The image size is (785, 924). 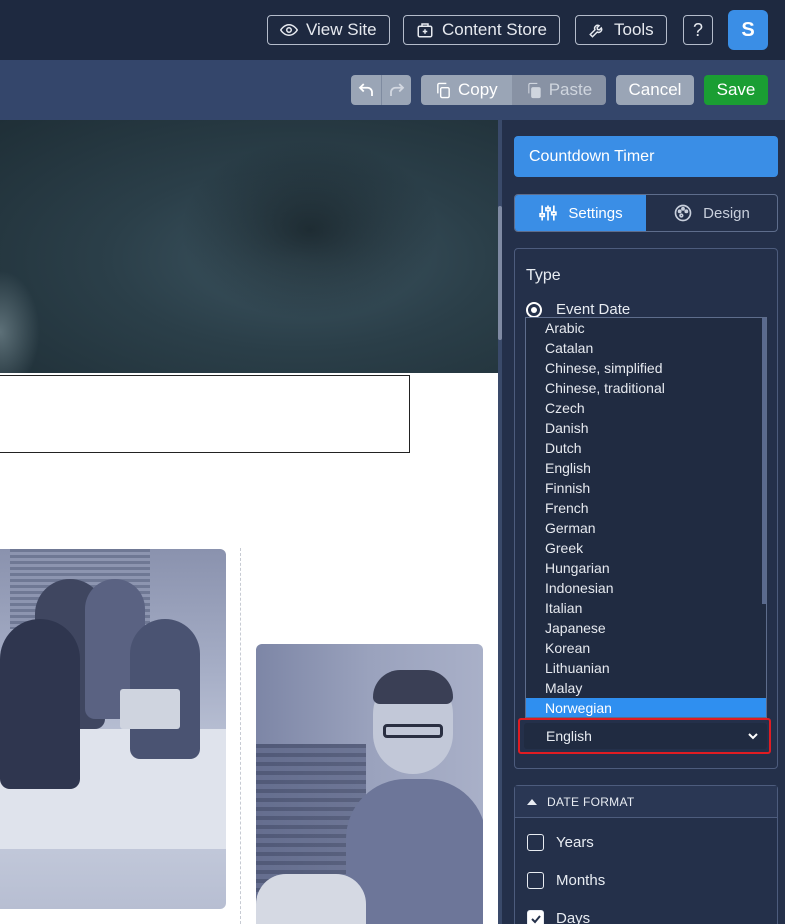 I want to click on copy-label: Copy, so click(x=478, y=89).